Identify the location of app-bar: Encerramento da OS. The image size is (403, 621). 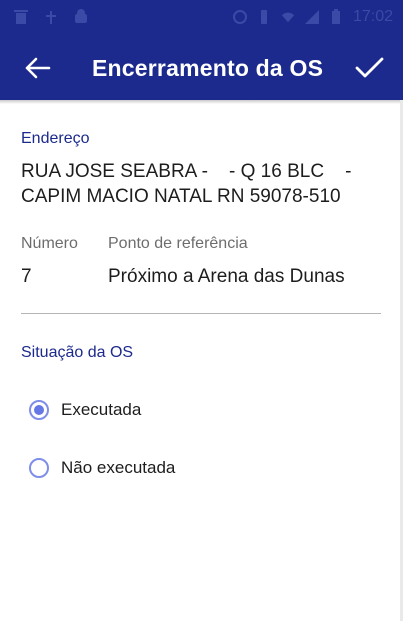
(201, 68).